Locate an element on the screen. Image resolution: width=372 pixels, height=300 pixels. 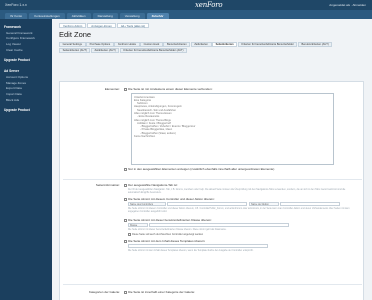
breadcrumb-item: XenForo Admin is located at coordinates (73, 25).